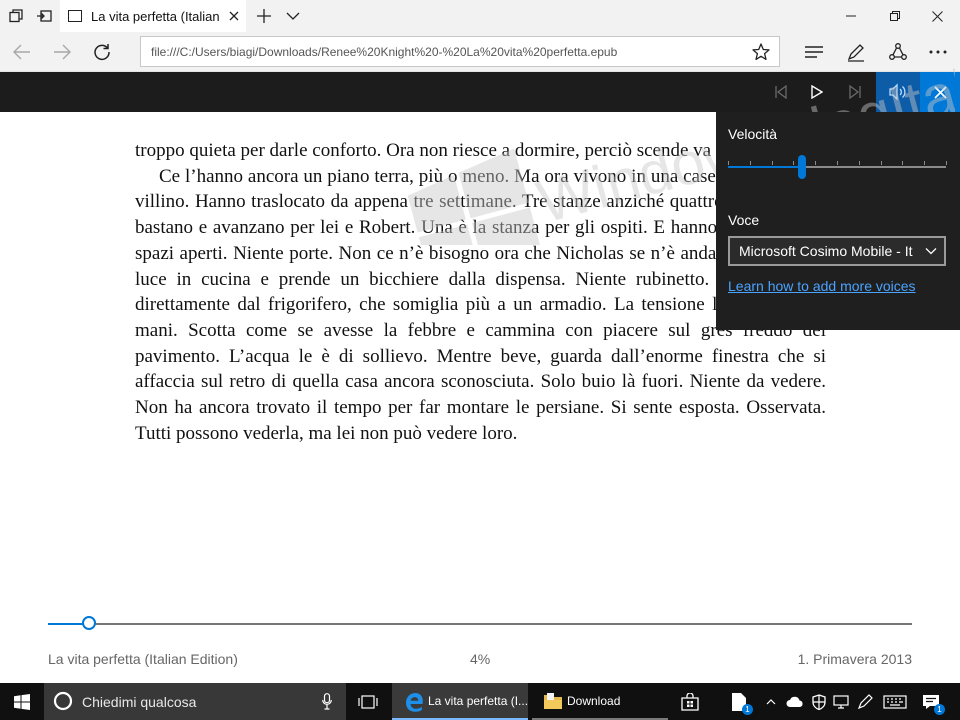 The width and height of the screenshot is (960, 720). What do you see at coordinates (594, 701) in the screenshot?
I see `explorer-app-label: Download` at bounding box center [594, 701].